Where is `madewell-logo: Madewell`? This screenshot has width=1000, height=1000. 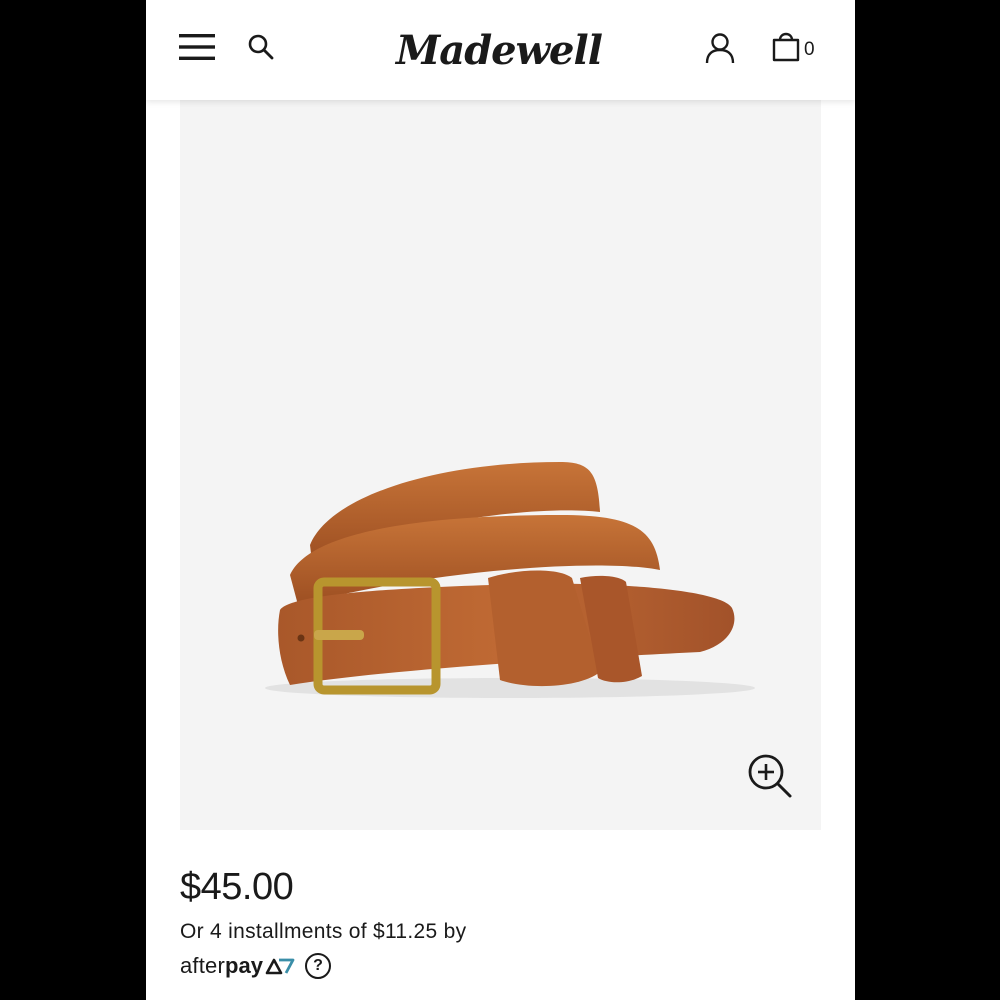 madewell-logo: Madewell is located at coordinates (499, 50).